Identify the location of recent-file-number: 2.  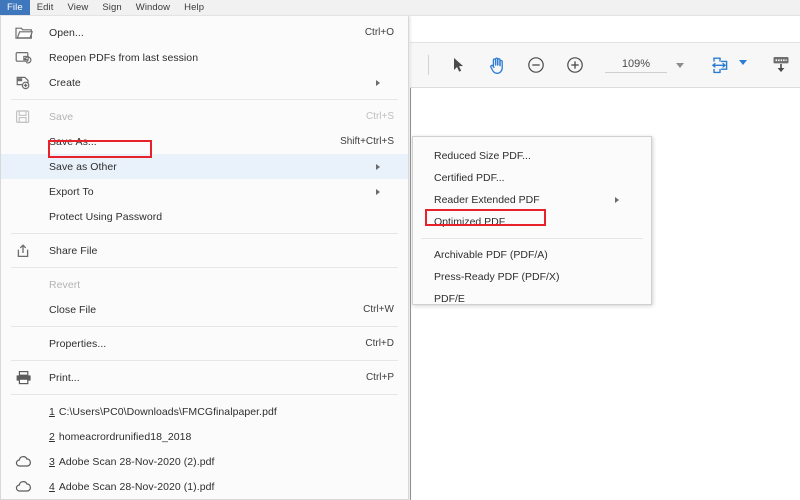
(52, 436).